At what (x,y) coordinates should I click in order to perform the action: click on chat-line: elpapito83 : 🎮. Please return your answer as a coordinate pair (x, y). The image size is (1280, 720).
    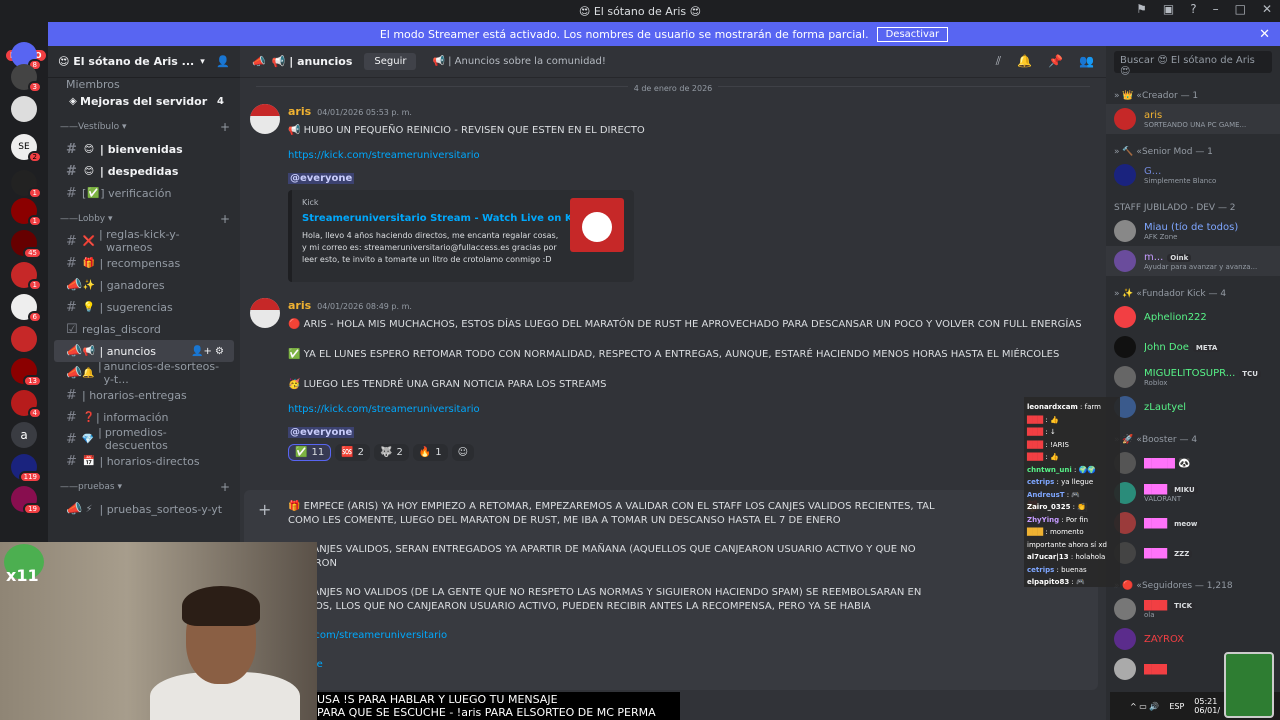
    Looking at the image, I should click on (1056, 582).